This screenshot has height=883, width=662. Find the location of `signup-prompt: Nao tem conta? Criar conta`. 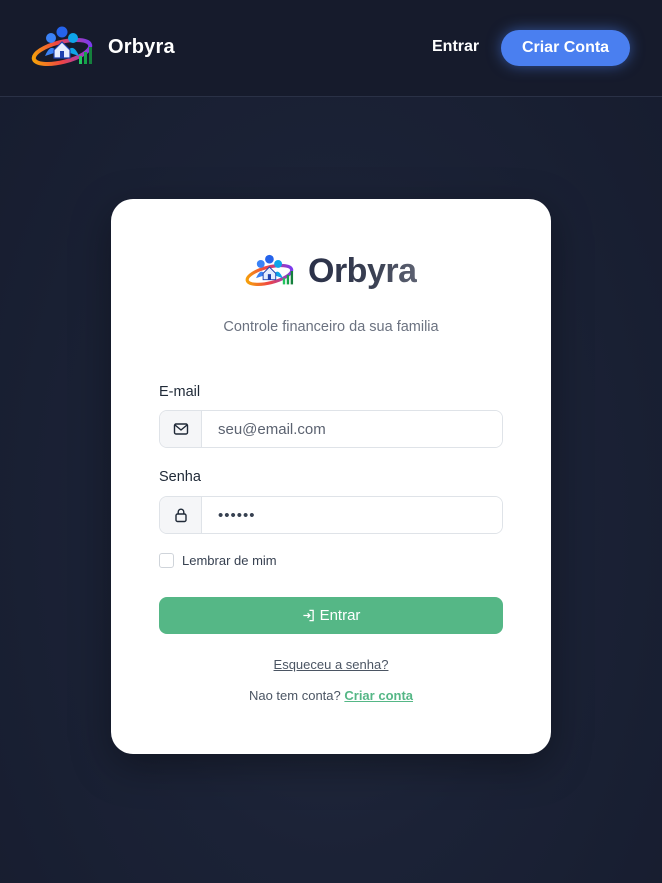

signup-prompt: Nao tem conta? Criar conta is located at coordinates (331, 695).